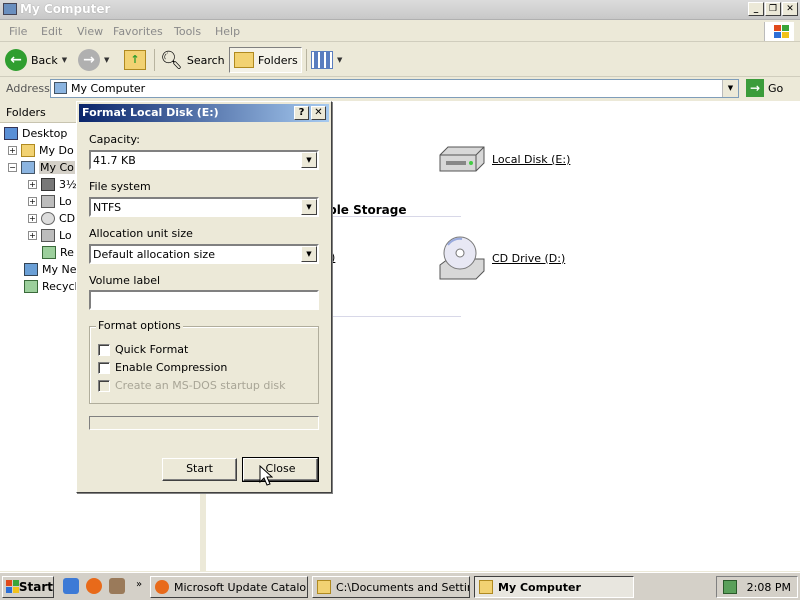 Image resolution: width=800 pixels, height=600 pixels. What do you see at coordinates (139, 584) in the screenshot?
I see `chevron-right-icon: »` at bounding box center [139, 584].